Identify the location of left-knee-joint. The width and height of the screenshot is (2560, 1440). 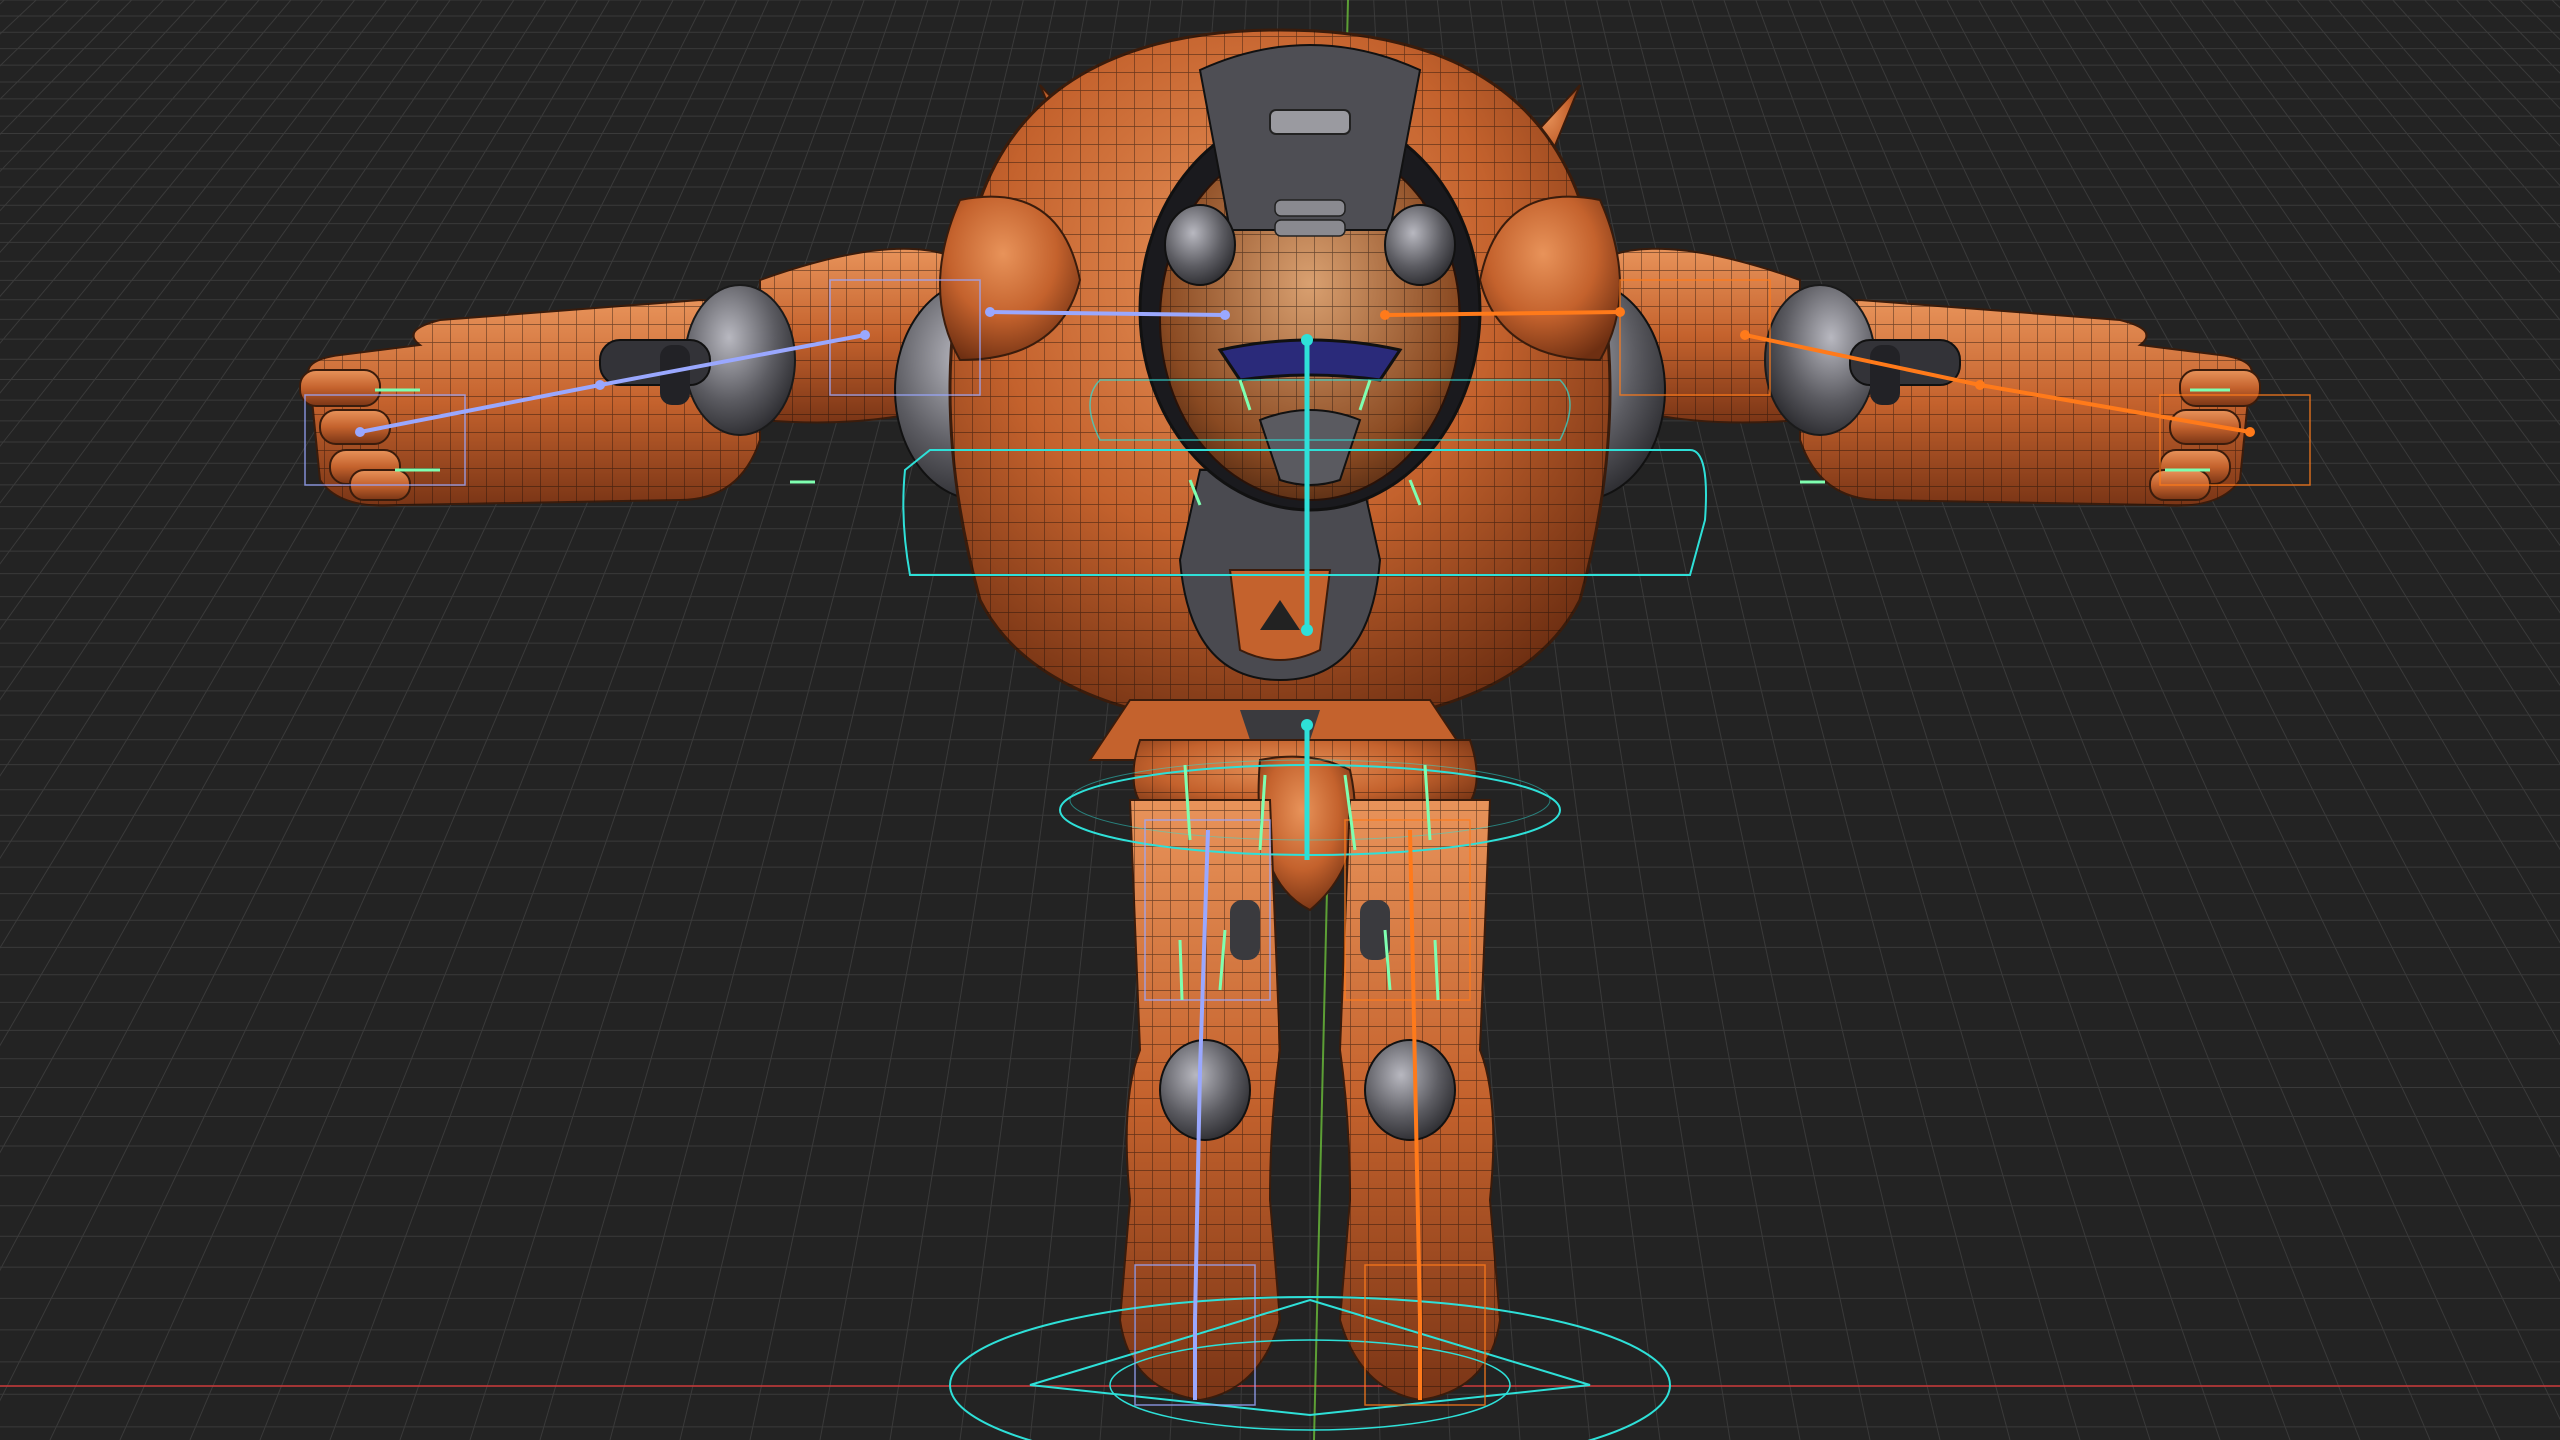
(1205, 1090).